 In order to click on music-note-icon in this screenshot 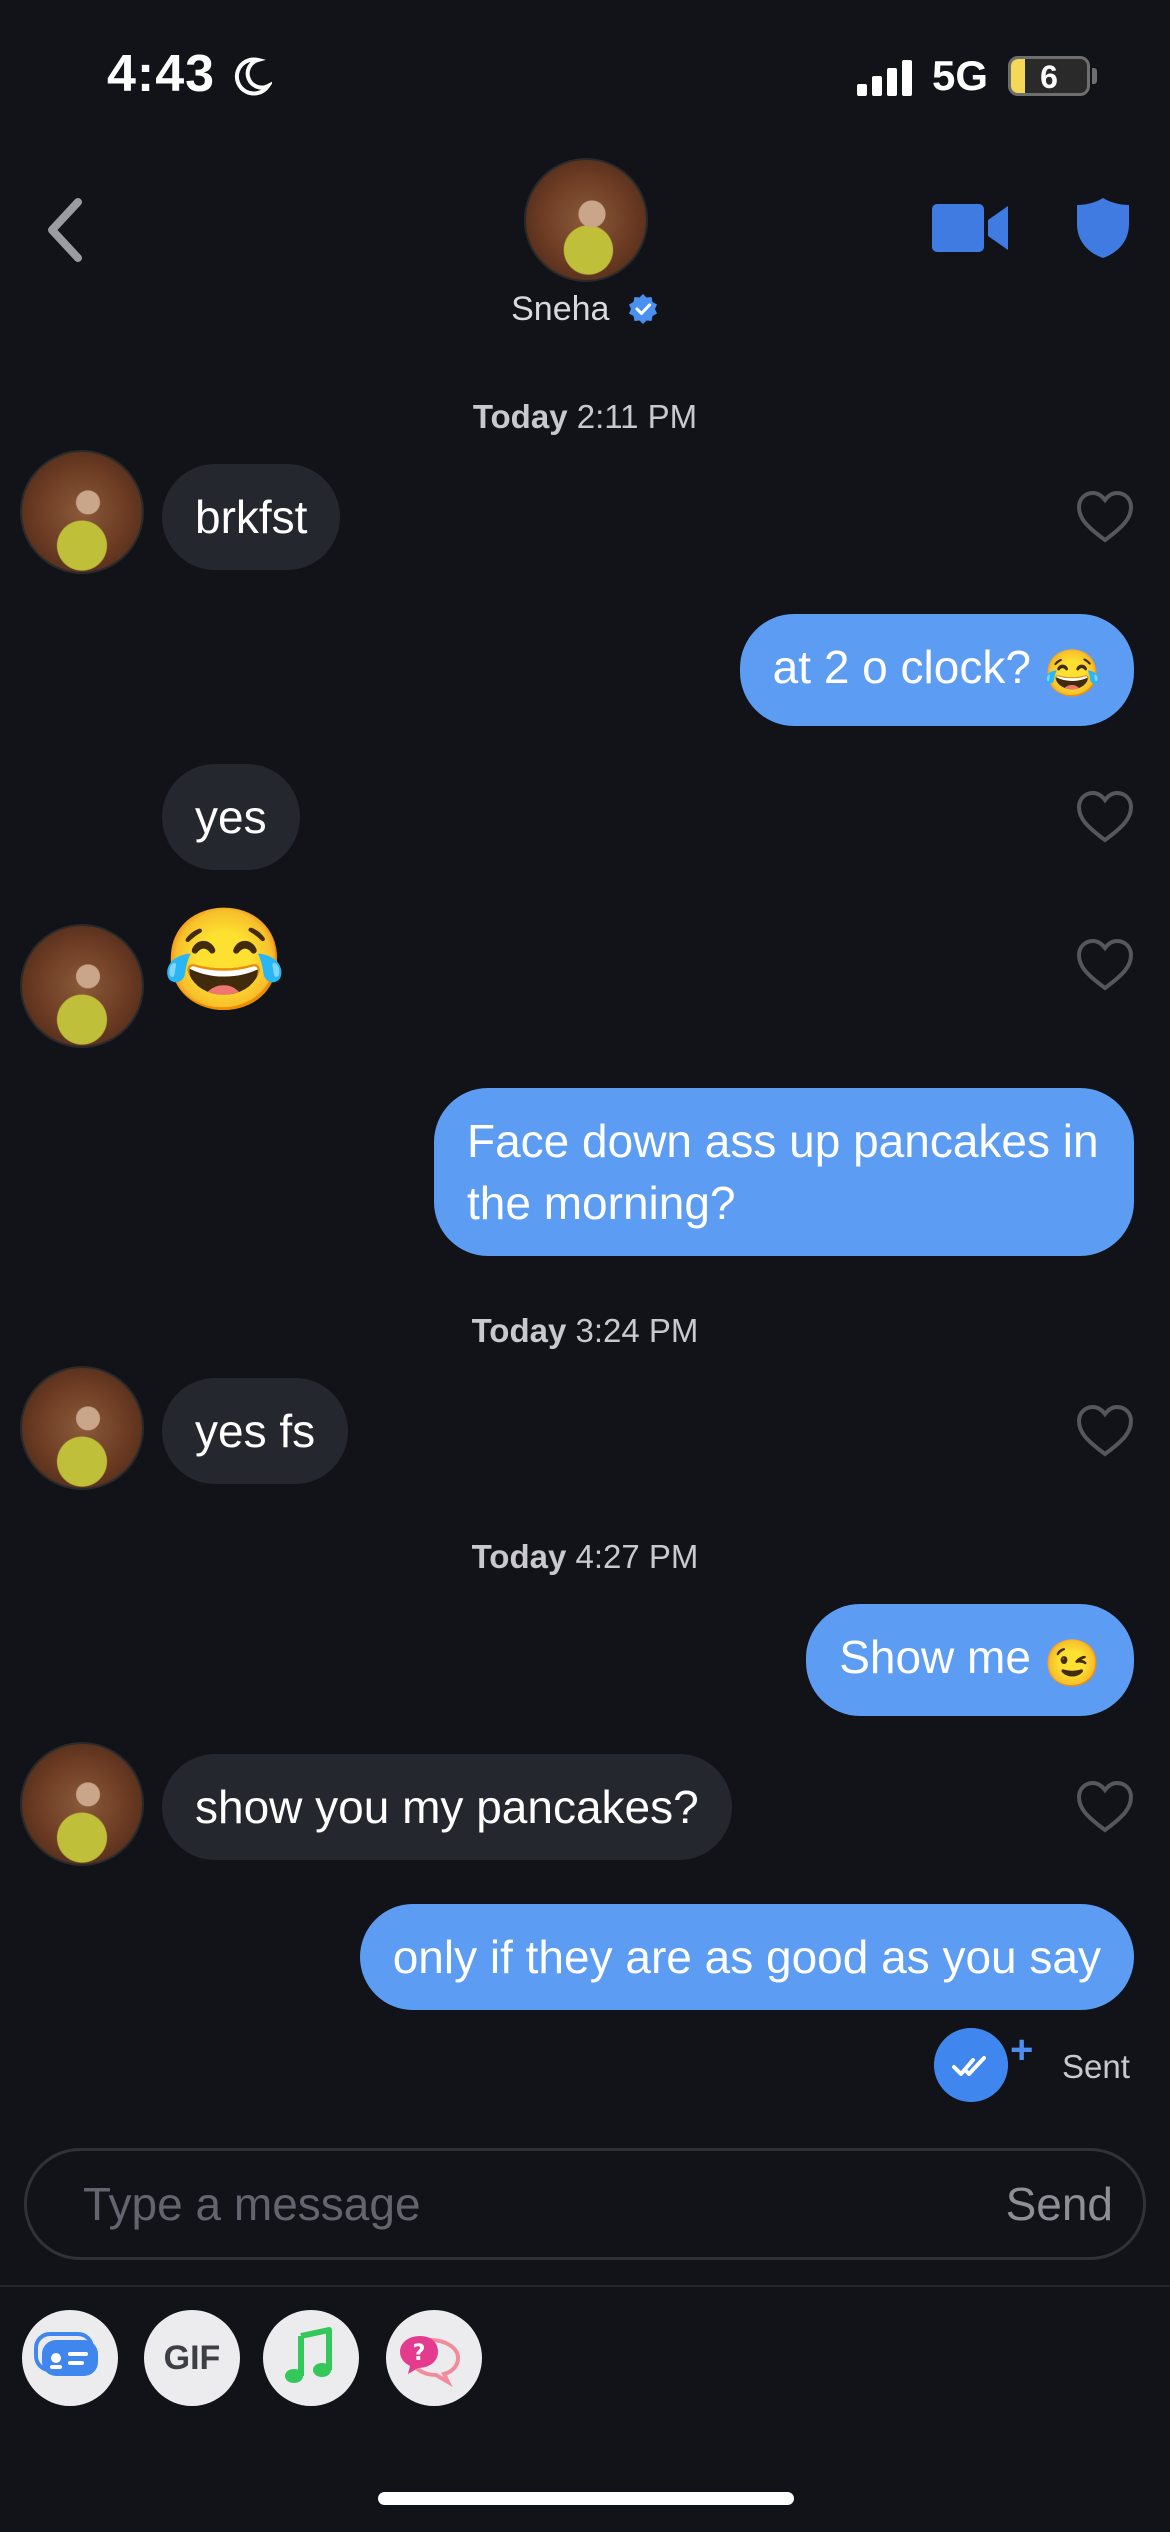, I will do `click(308, 2355)`.